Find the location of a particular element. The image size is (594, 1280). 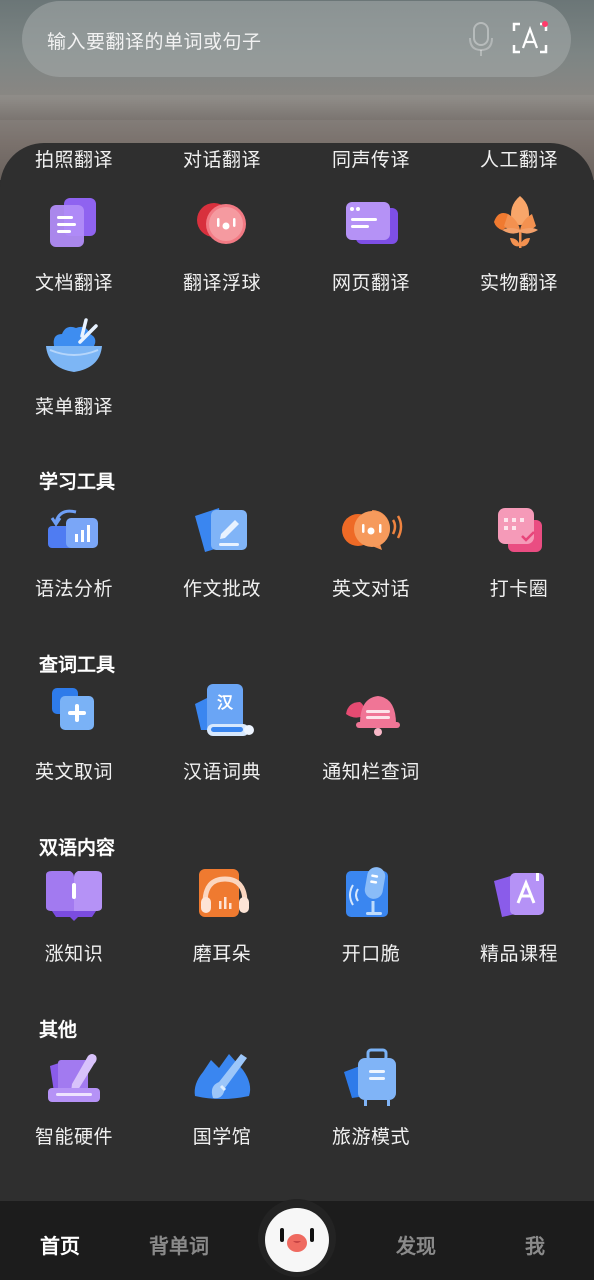

tool-label: 打卡圈 is located at coordinates (519, 589).